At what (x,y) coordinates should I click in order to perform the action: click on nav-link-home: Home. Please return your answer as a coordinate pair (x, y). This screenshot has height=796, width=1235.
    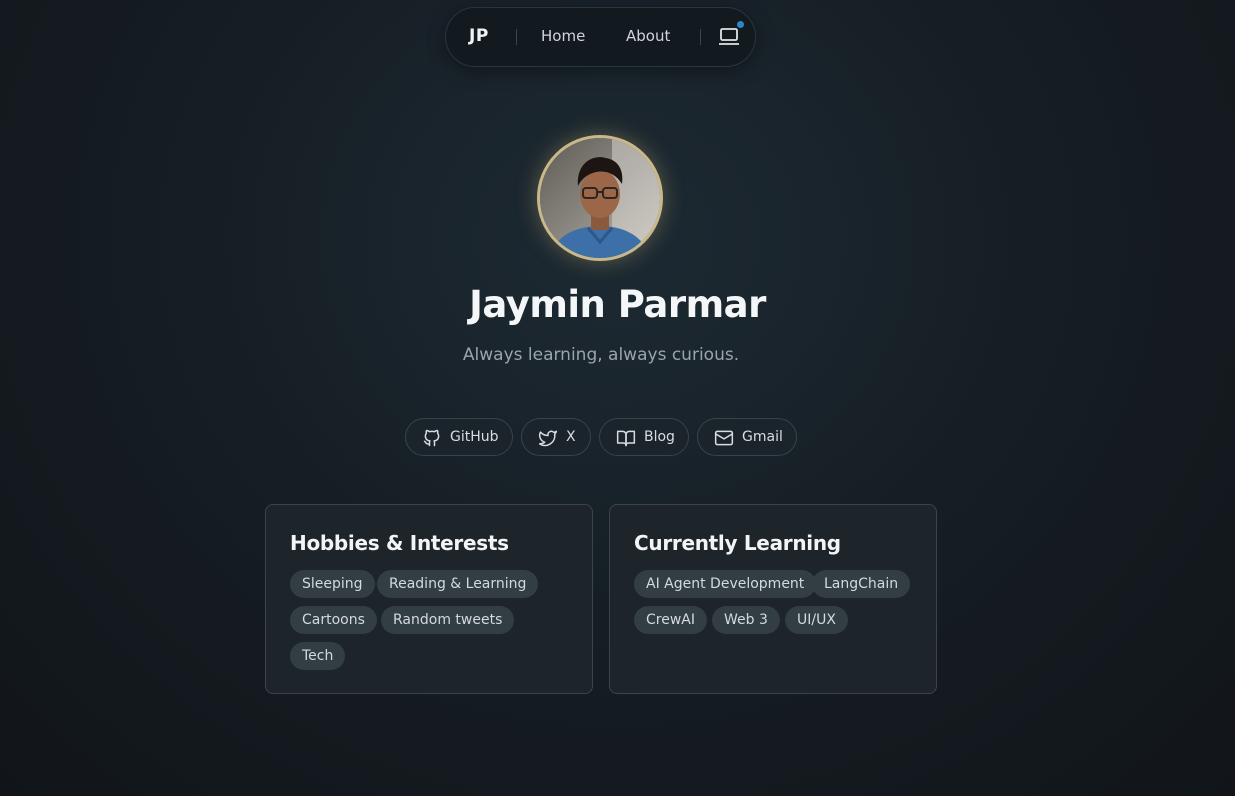
    Looking at the image, I should click on (563, 36).